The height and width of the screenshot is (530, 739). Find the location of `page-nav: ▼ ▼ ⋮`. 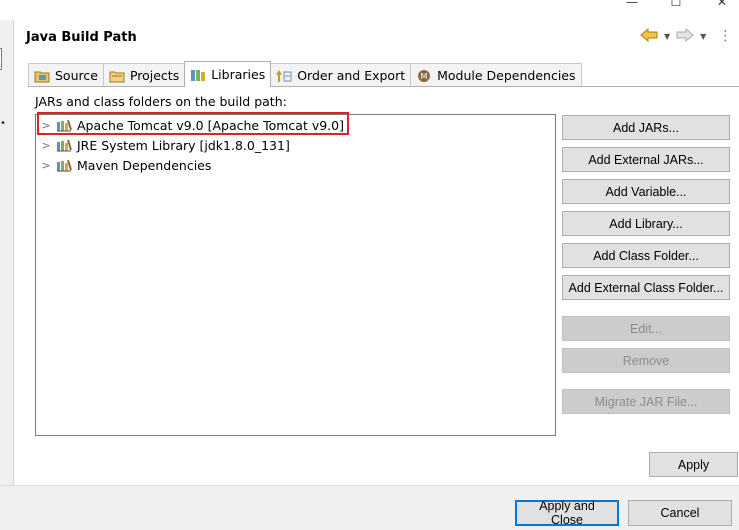

page-nav: ▼ ▼ ⋮ is located at coordinates (686, 36).